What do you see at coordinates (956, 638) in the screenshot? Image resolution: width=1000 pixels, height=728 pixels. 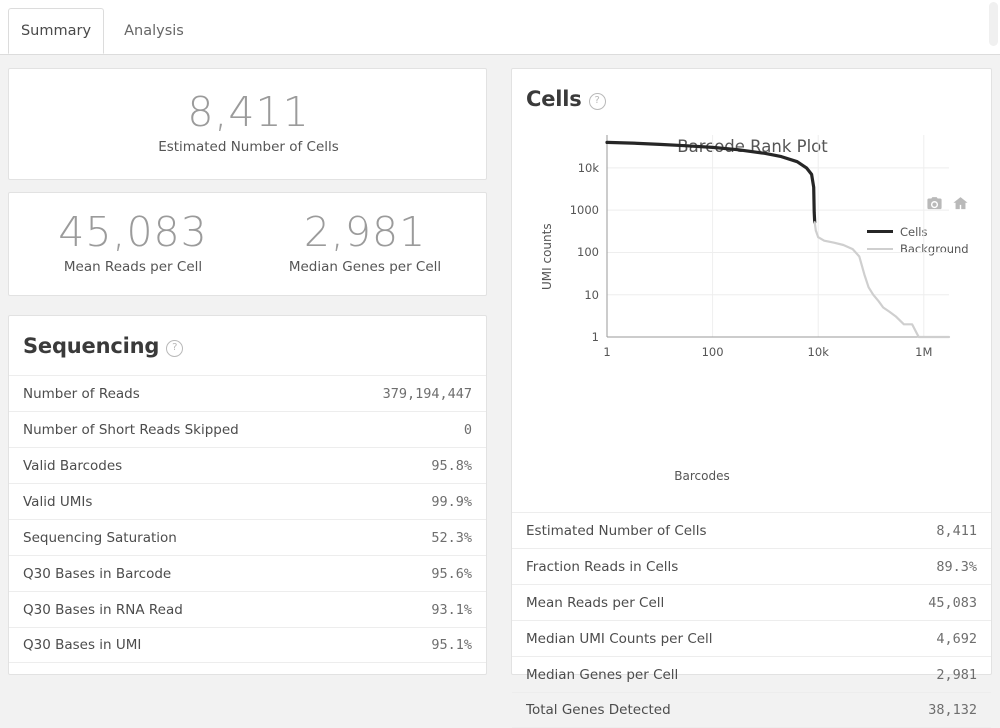 I see `row-value: 4,692` at bounding box center [956, 638].